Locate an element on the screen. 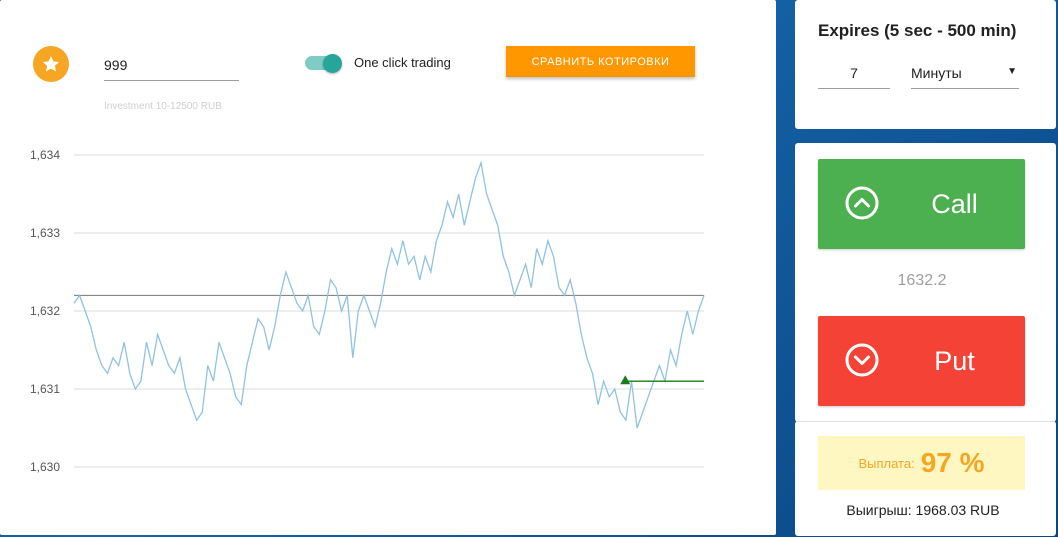  star-glyph is located at coordinates (51, 64).